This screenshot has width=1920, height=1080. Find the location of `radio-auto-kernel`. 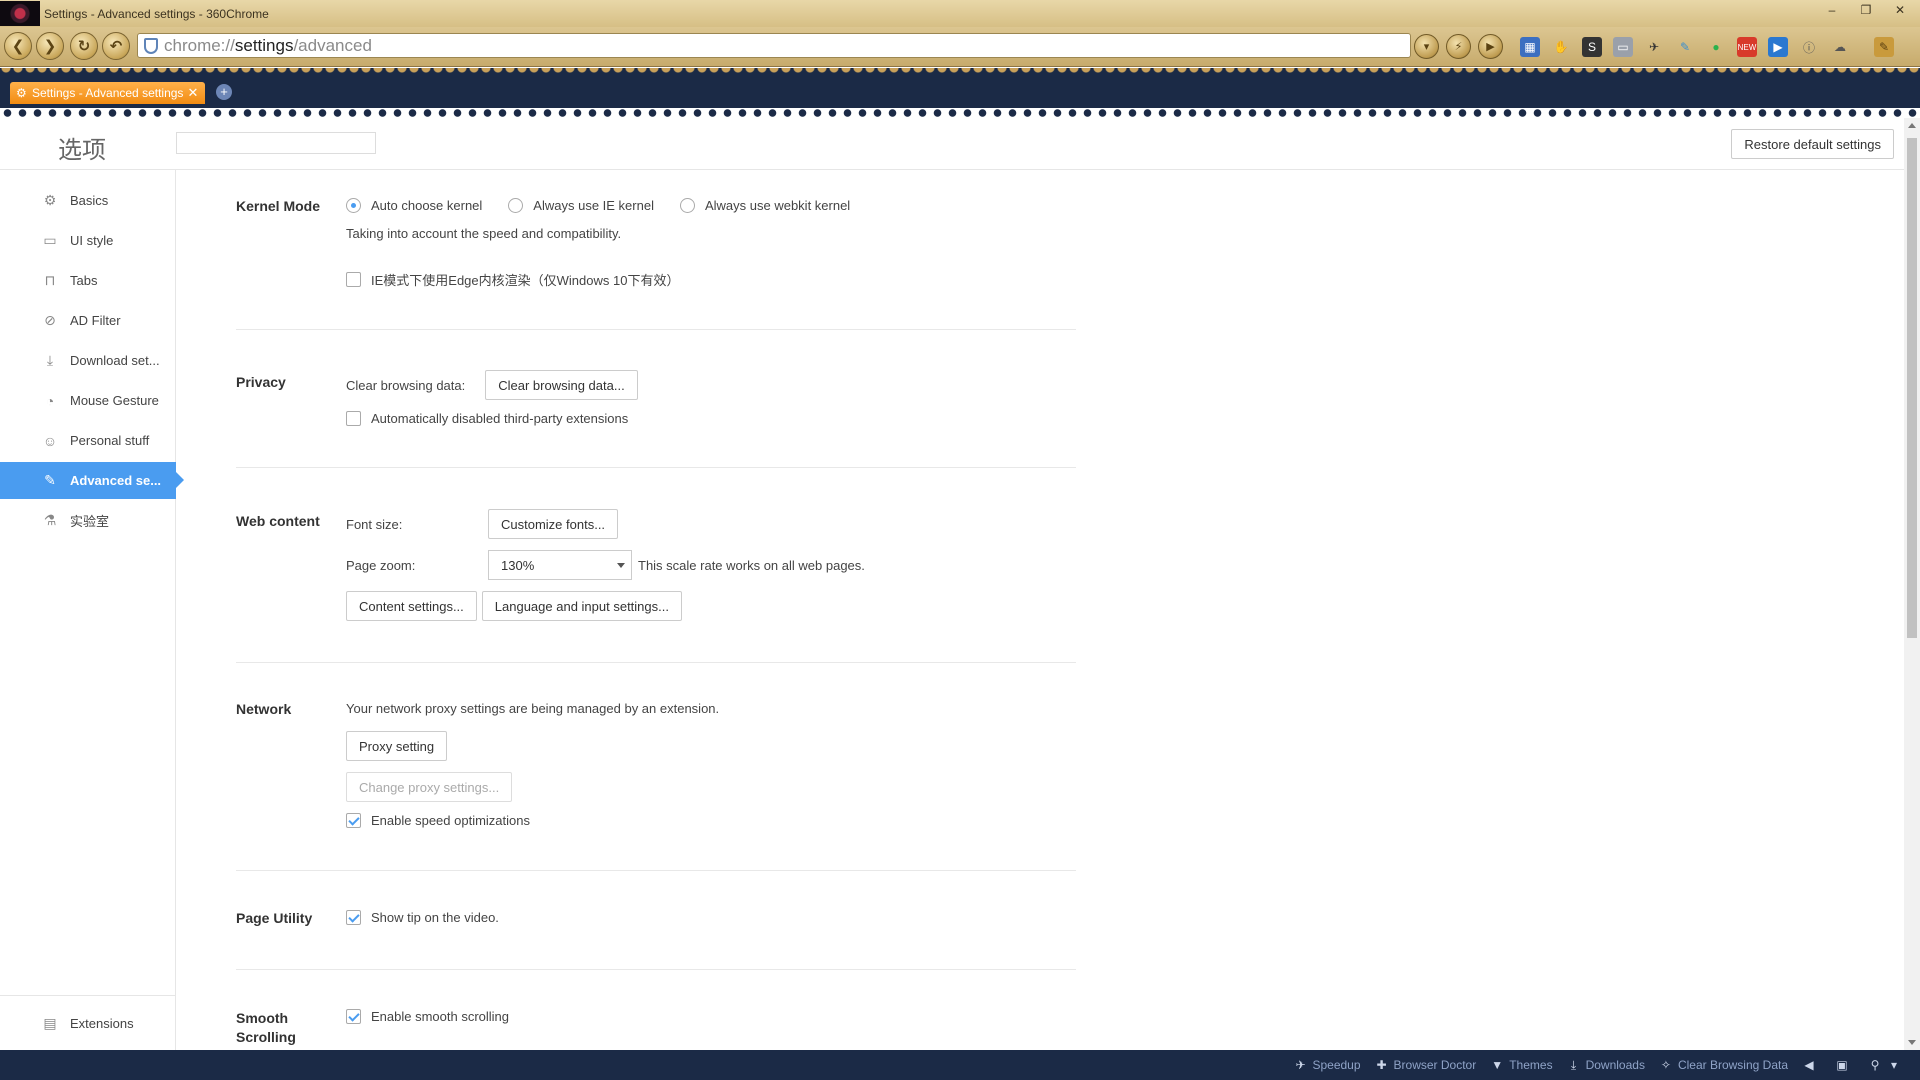

radio-auto-kernel is located at coordinates (353, 205).